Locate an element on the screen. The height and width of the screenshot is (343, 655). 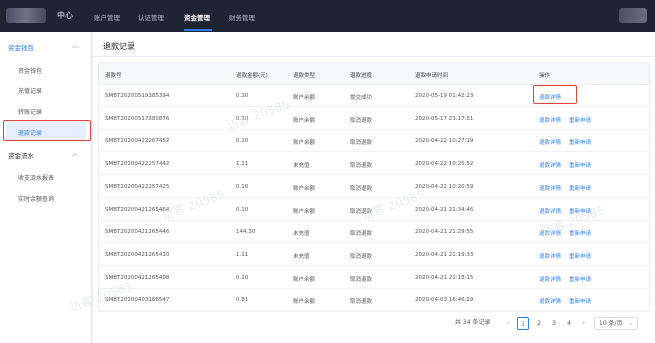
cell-refund-no: SMBT20200421265446 is located at coordinates (137, 232).